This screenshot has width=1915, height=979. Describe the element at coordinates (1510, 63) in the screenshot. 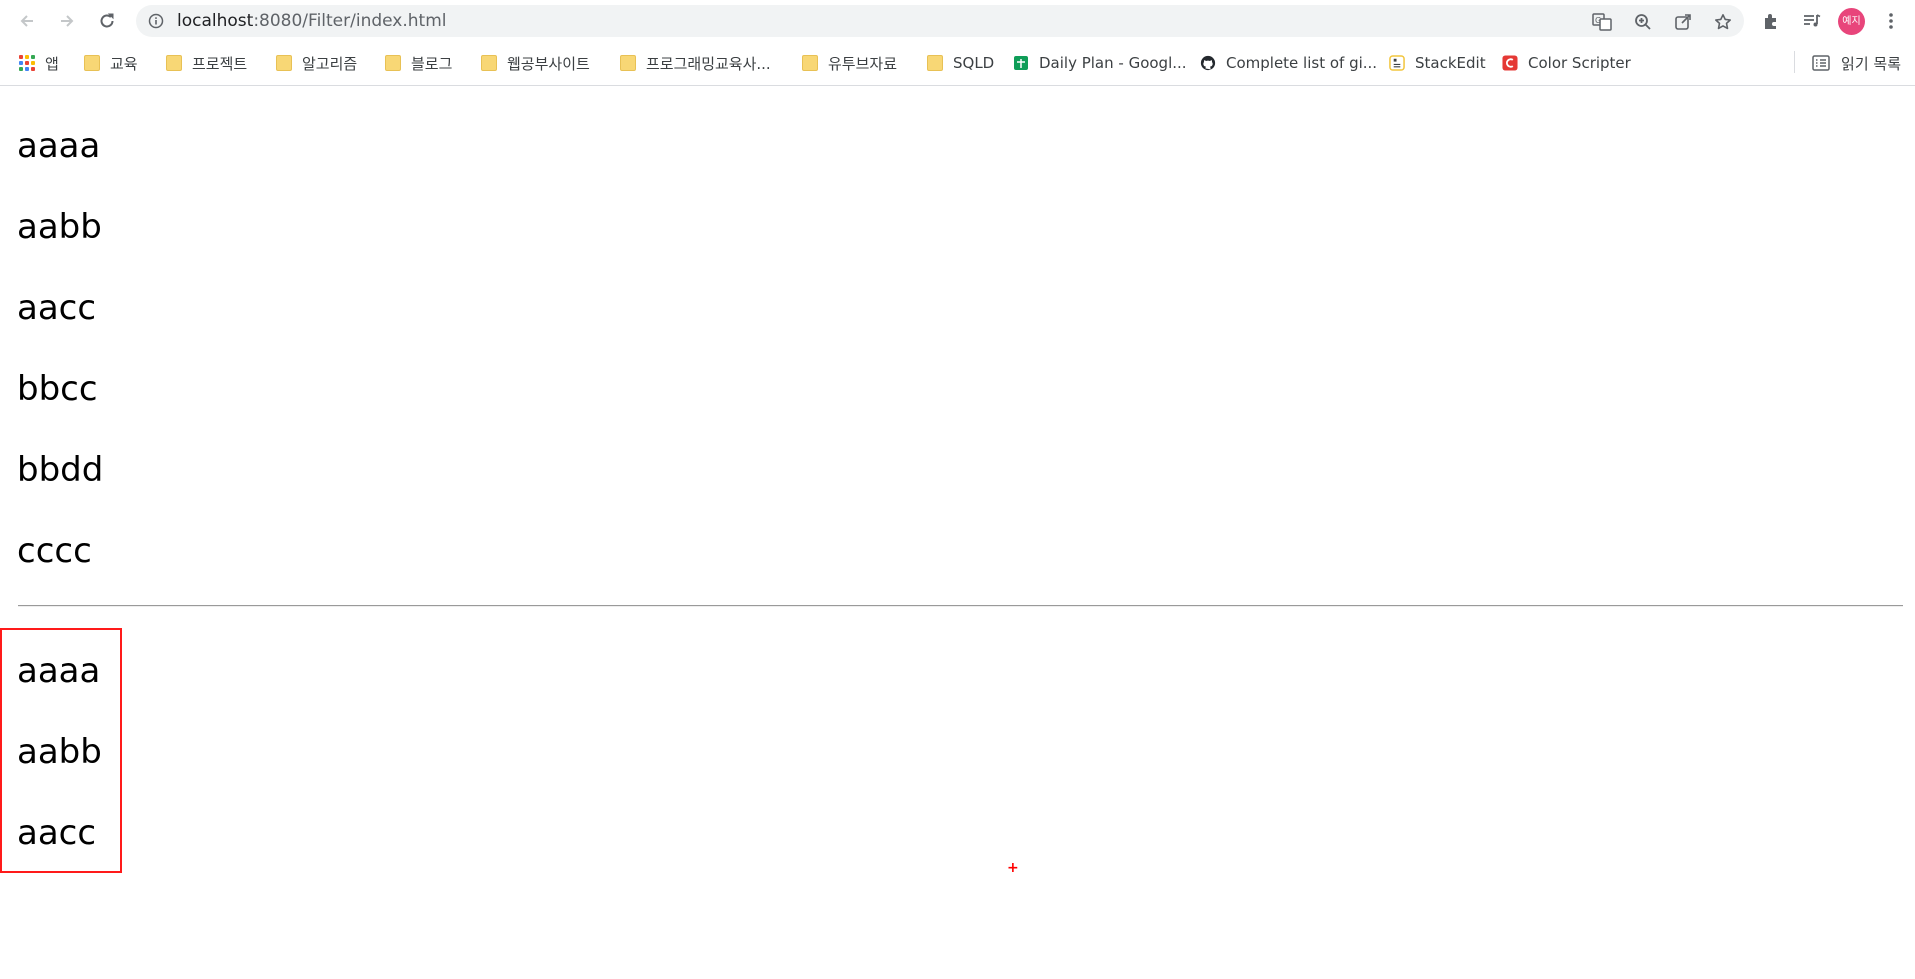

I see `colorscripter-icon` at that location.